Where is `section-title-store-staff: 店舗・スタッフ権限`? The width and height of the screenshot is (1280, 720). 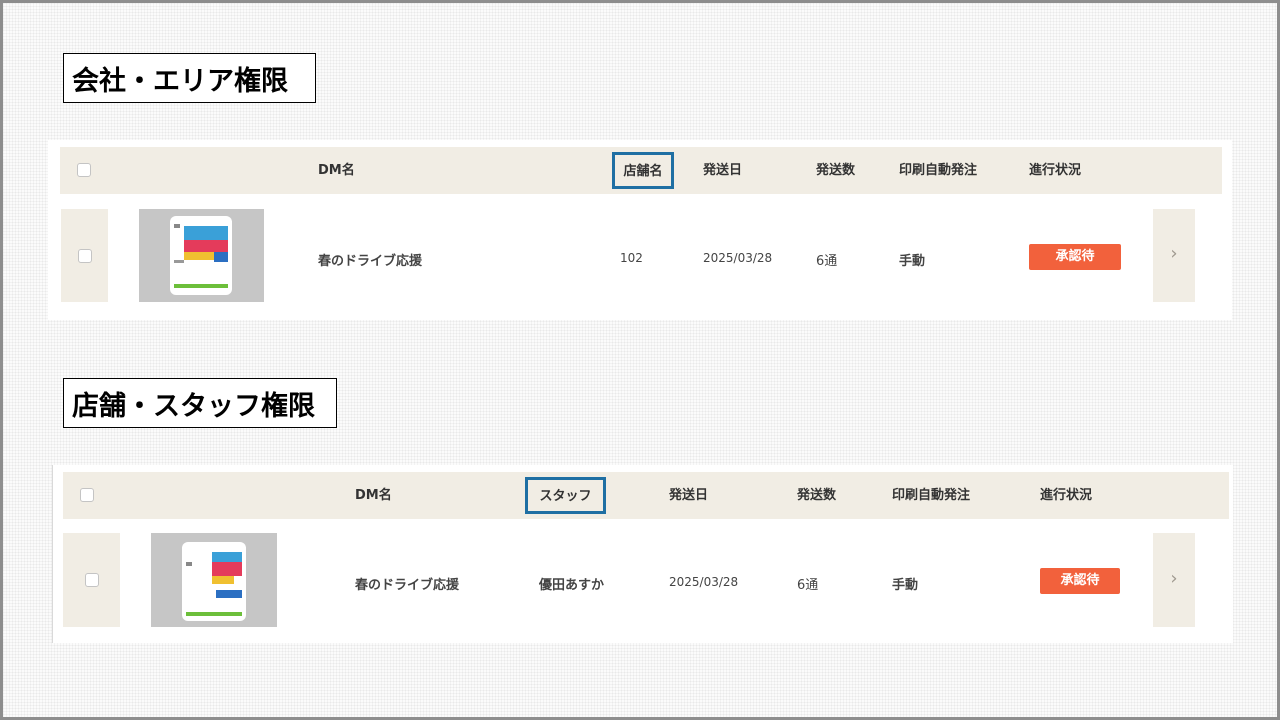
section-title-store-staff: 店舗・スタッフ権限 is located at coordinates (200, 403).